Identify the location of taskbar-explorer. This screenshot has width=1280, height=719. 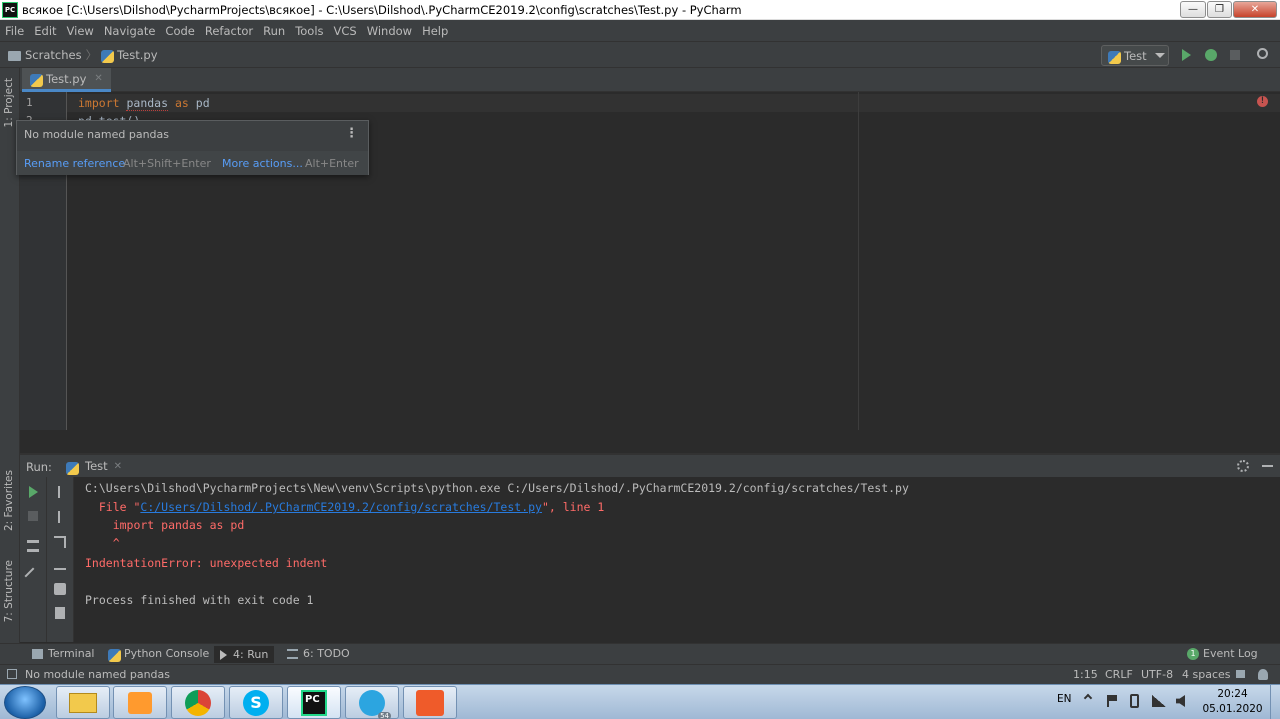
(83, 702).